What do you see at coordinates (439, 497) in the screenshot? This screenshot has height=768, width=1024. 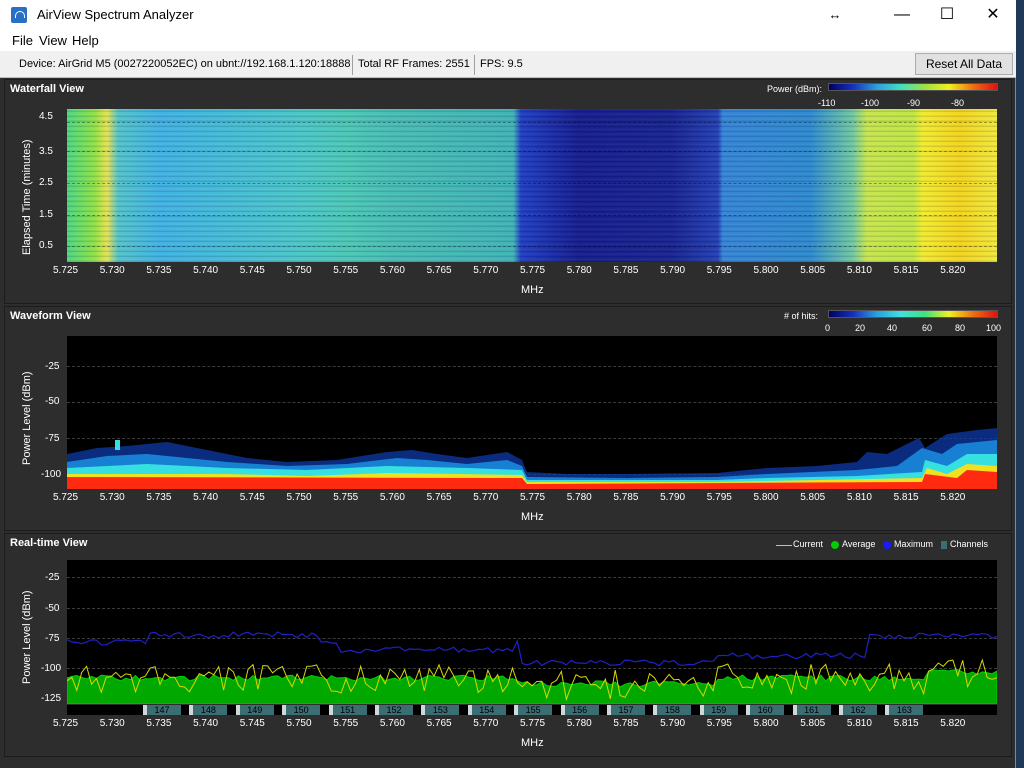 I see `x-axis-tick: 5.765` at bounding box center [439, 497].